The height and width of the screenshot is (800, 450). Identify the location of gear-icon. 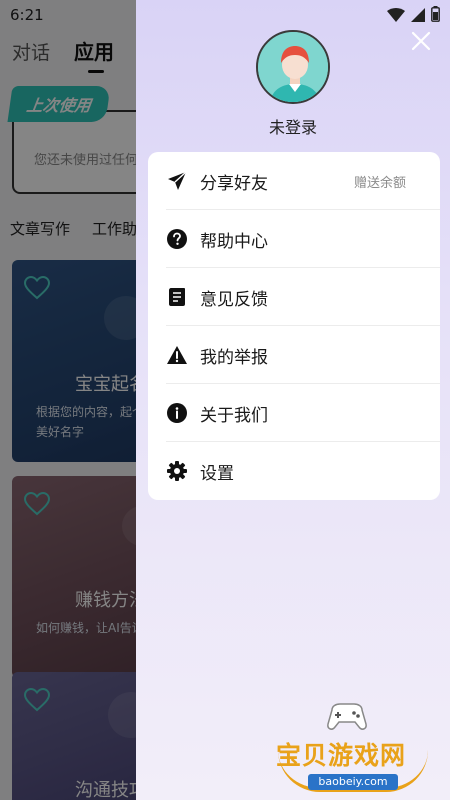
(177, 471).